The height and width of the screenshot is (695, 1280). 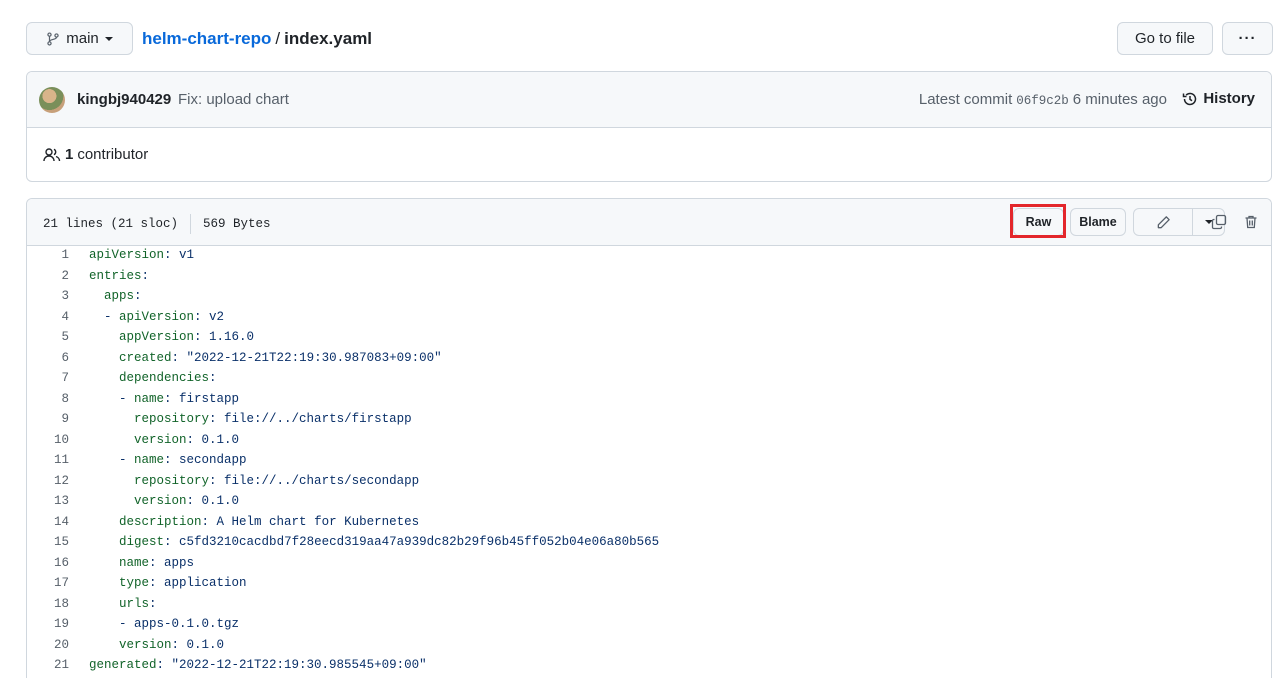 I want to click on line-number: 1, so click(x=48, y=255).